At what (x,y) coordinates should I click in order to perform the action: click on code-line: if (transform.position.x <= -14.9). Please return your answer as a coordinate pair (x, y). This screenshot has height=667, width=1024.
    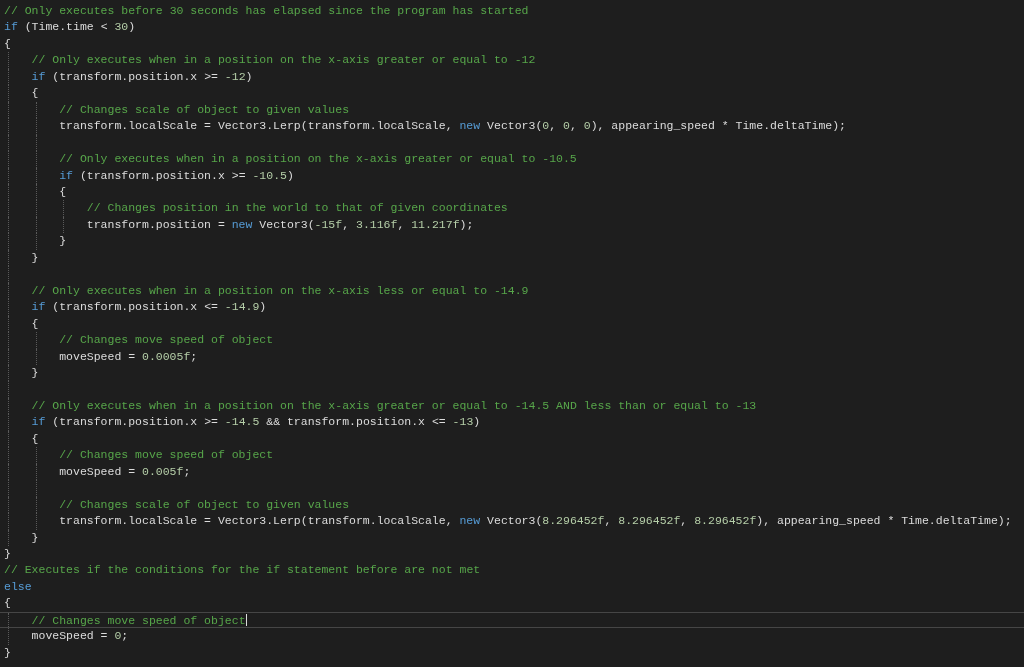
    Looking at the image, I should click on (149, 307).